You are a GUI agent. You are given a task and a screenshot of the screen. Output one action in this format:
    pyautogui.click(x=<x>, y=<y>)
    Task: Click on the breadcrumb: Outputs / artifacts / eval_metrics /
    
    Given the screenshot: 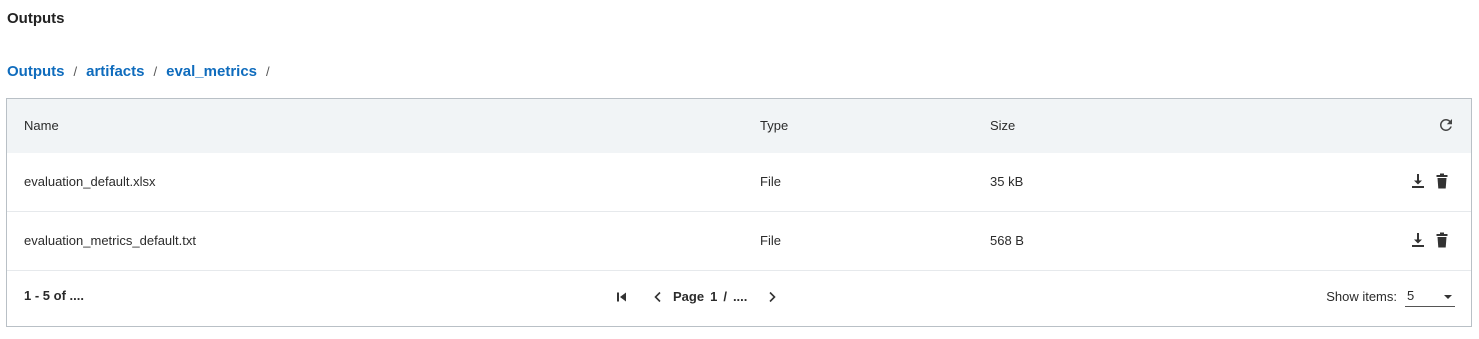 What is the action you would take?
    pyautogui.click(x=138, y=72)
    